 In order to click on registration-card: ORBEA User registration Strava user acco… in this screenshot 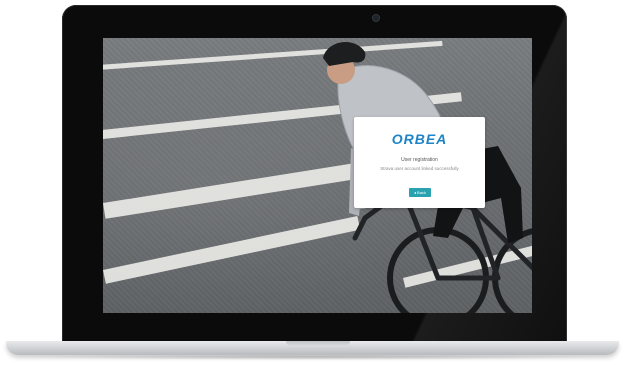, I will do `click(419, 162)`.